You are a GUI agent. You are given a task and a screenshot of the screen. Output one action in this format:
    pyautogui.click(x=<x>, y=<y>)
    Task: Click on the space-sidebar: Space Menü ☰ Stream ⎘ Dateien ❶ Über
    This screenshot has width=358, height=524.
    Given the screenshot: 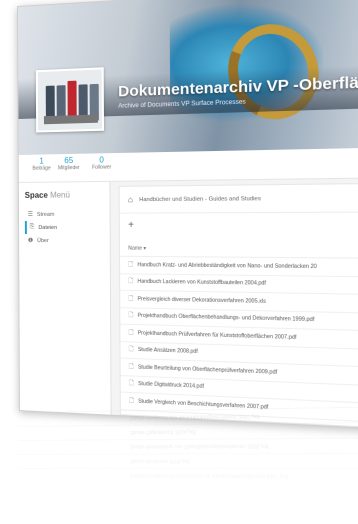 What is the action you would take?
    pyautogui.click(x=65, y=298)
    